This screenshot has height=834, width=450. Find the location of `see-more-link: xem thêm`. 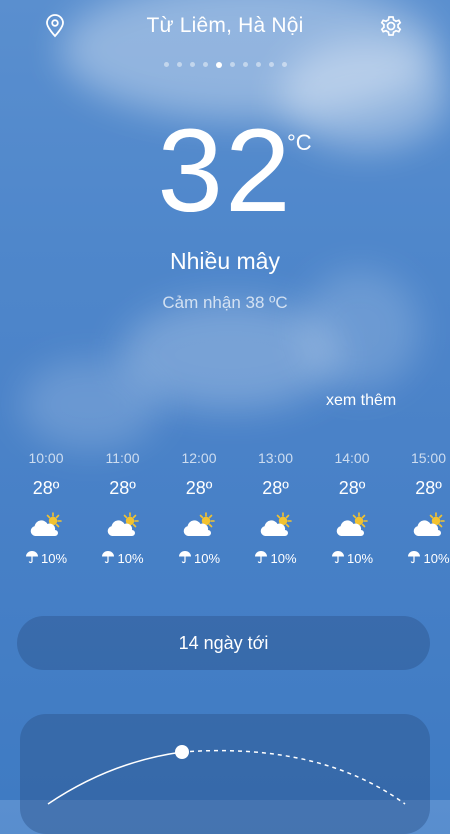

see-more-link: xem thêm is located at coordinates (361, 401).